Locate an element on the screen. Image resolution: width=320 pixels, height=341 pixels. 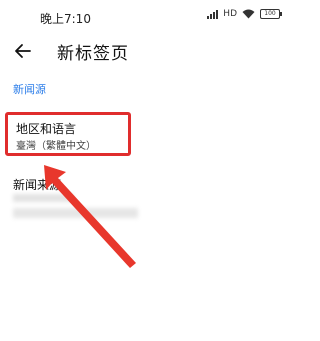
battery-icon: 100 is located at coordinates (271, 14).